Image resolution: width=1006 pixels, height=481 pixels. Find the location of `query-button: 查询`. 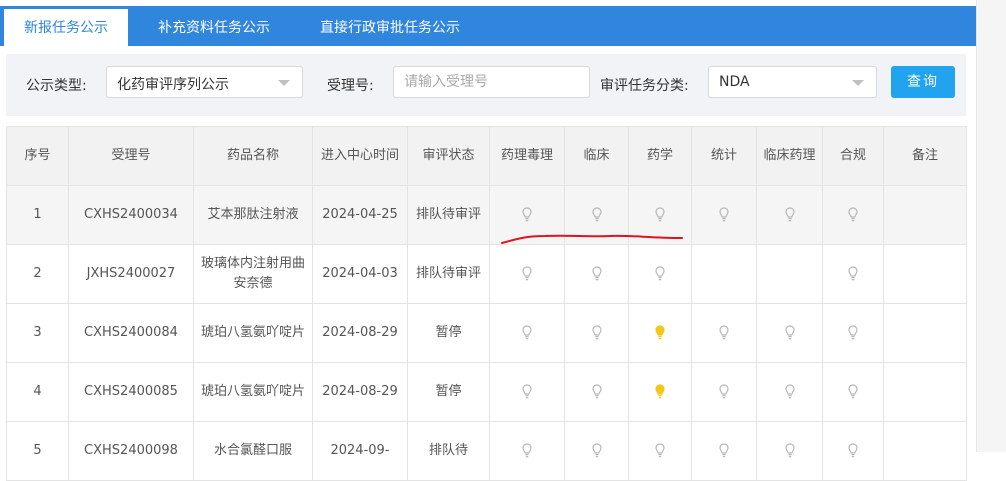

query-button: 查询 is located at coordinates (923, 82).